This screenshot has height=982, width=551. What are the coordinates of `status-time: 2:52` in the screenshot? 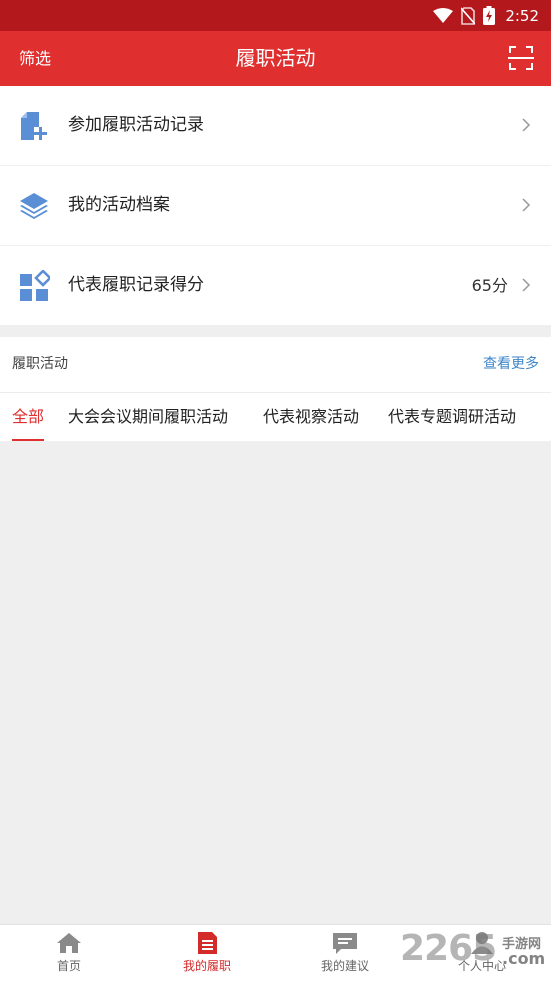 It's located at (522, 15).